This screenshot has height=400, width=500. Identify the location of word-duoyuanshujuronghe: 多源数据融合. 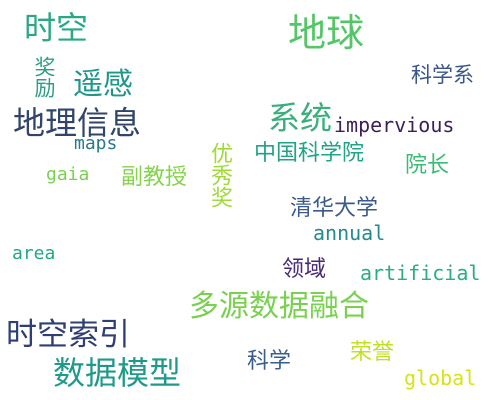
(279, 306).